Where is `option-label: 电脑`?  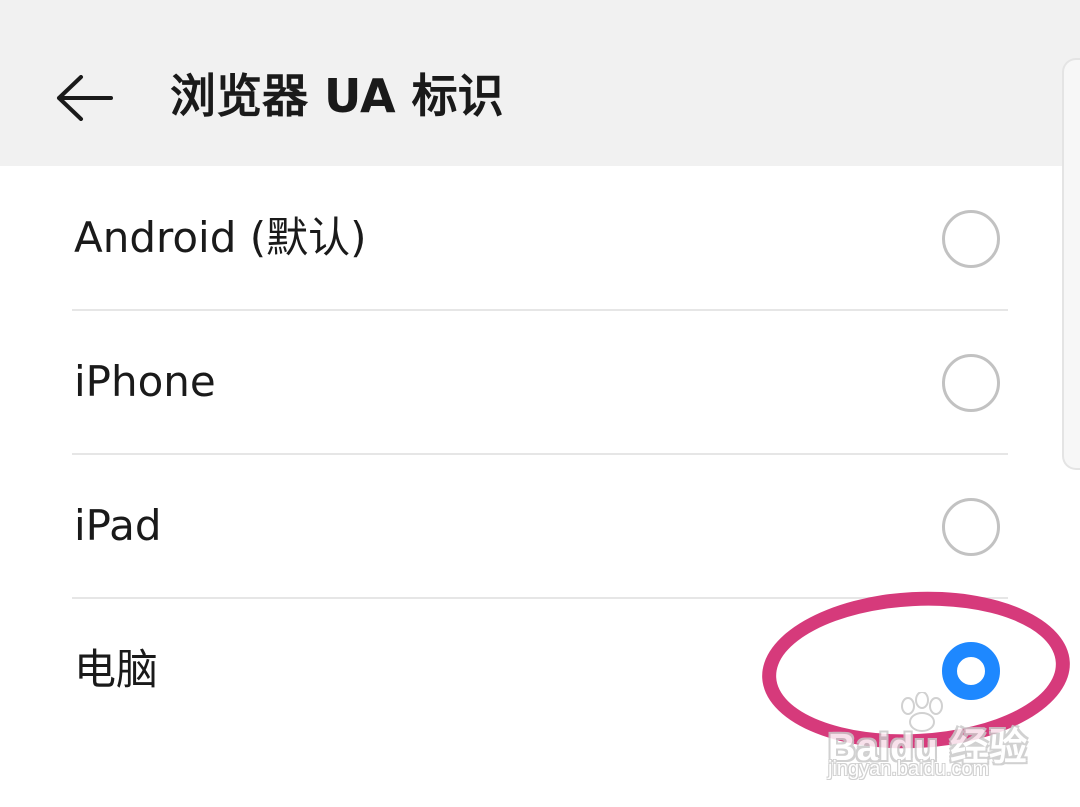 option-label: 电脑 is located at coordinates (116, 669).